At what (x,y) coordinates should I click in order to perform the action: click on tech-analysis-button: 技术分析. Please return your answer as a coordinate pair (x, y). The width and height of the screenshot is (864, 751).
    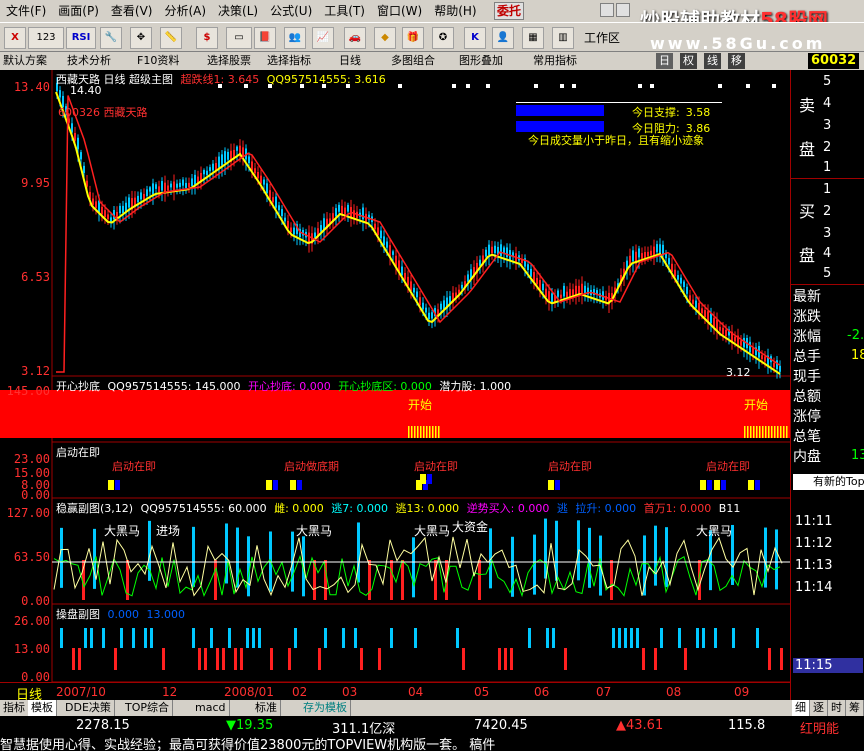
    Looking at the image, I should click on (89, 61).